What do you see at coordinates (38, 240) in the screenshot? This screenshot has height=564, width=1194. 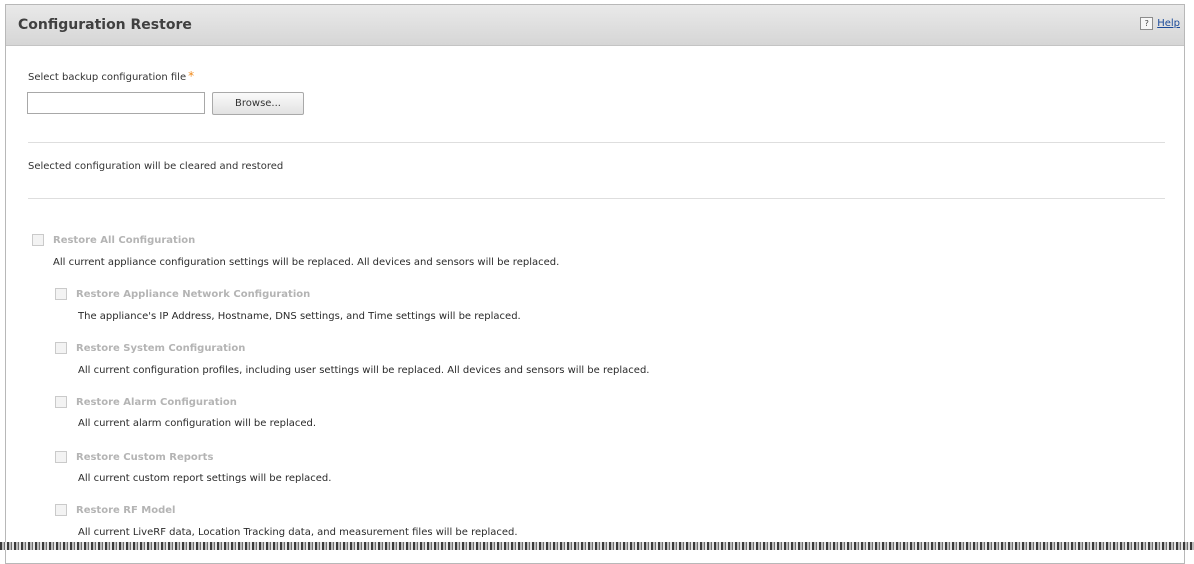 I see `restore-all-checkbox` at bounding box center [38, 240].